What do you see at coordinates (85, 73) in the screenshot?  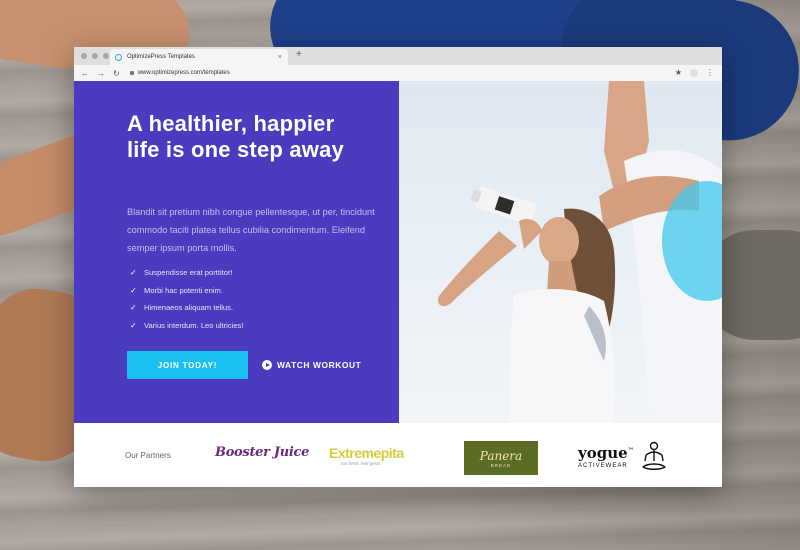 I see `back-arrow-icon: ←` at bounding box center [85, 73].